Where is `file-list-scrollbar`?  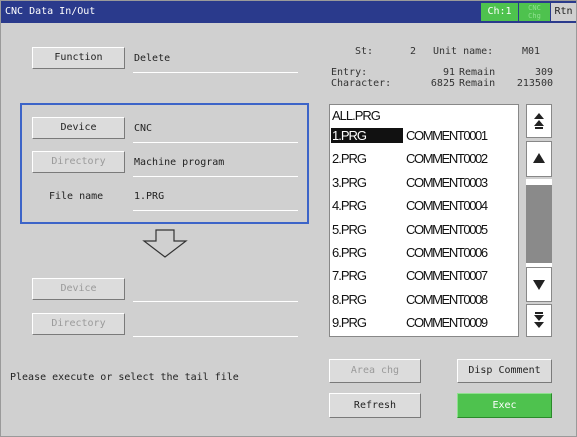 file-list-scrollbar is located at coordinates (539, 220).